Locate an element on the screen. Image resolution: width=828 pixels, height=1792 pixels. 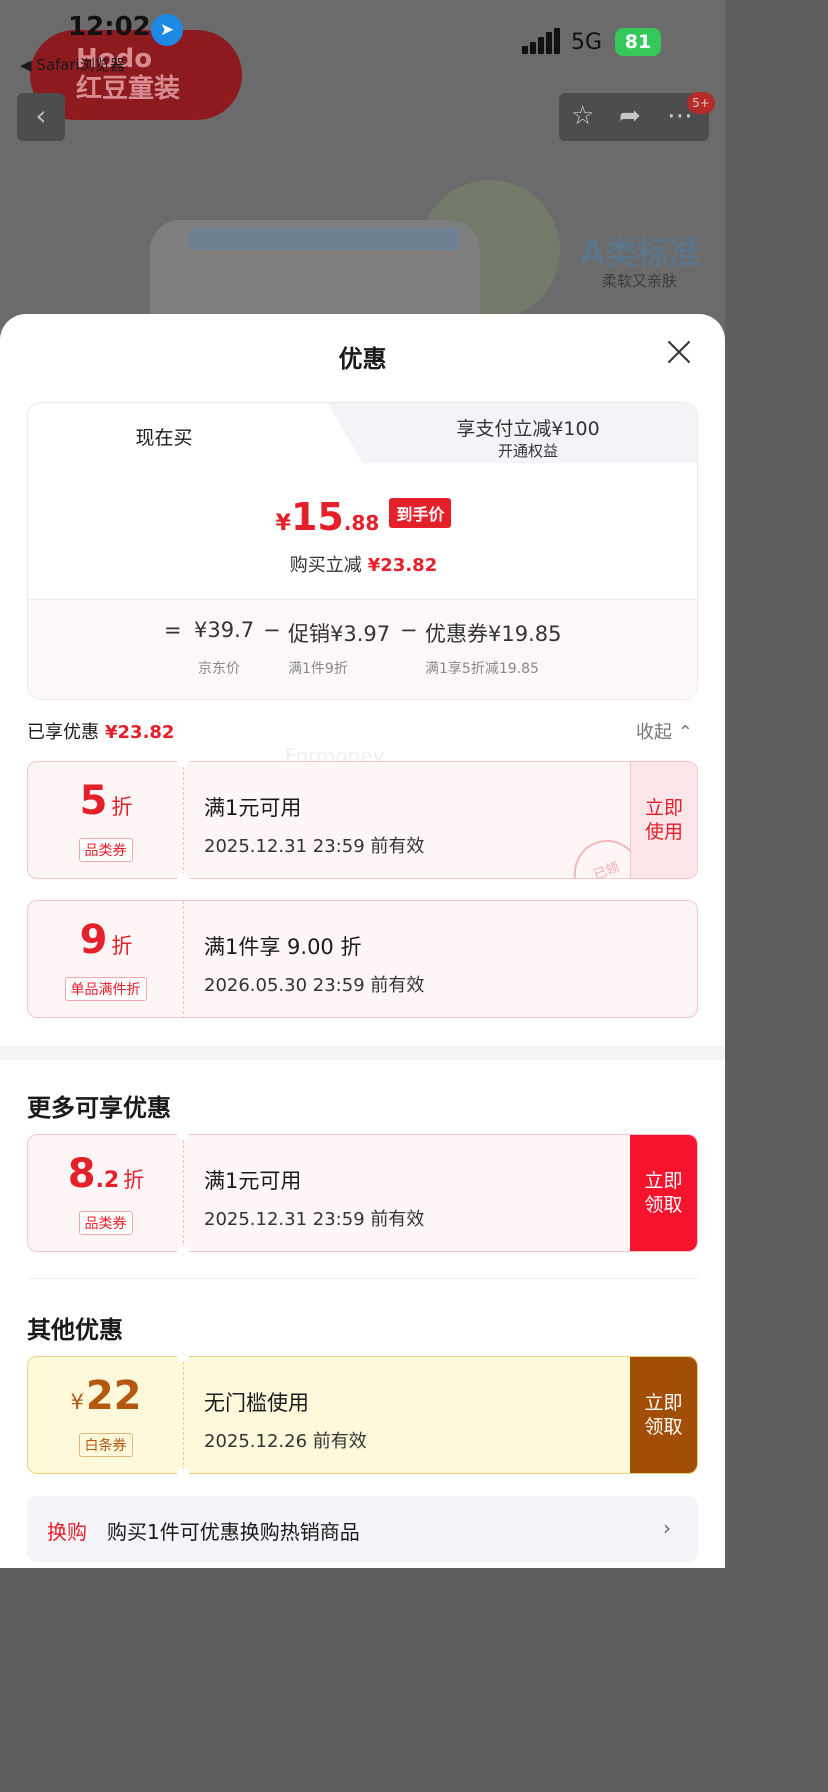
coupon-validity: 2026.05.30 23:59 前有效 is located at coordinates (314, 985).